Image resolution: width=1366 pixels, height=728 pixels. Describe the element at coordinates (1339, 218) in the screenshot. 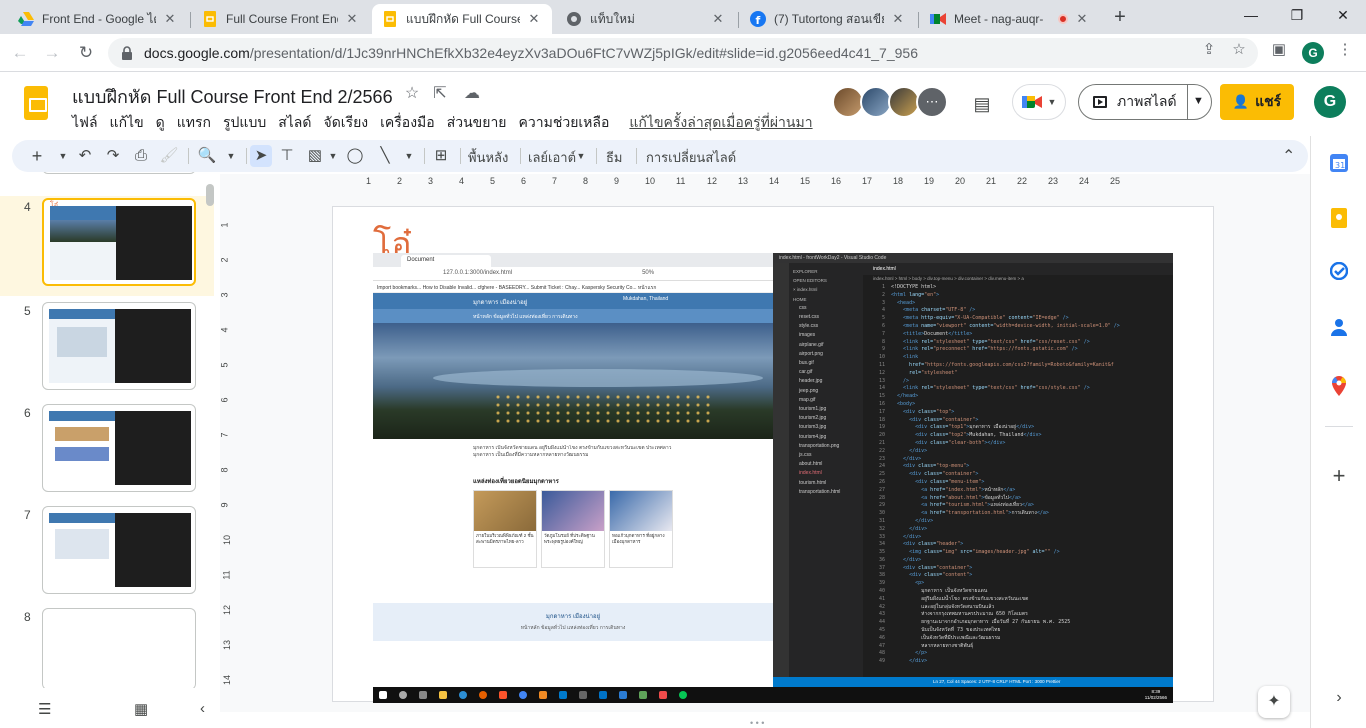

I see `keep-icon` at that location.